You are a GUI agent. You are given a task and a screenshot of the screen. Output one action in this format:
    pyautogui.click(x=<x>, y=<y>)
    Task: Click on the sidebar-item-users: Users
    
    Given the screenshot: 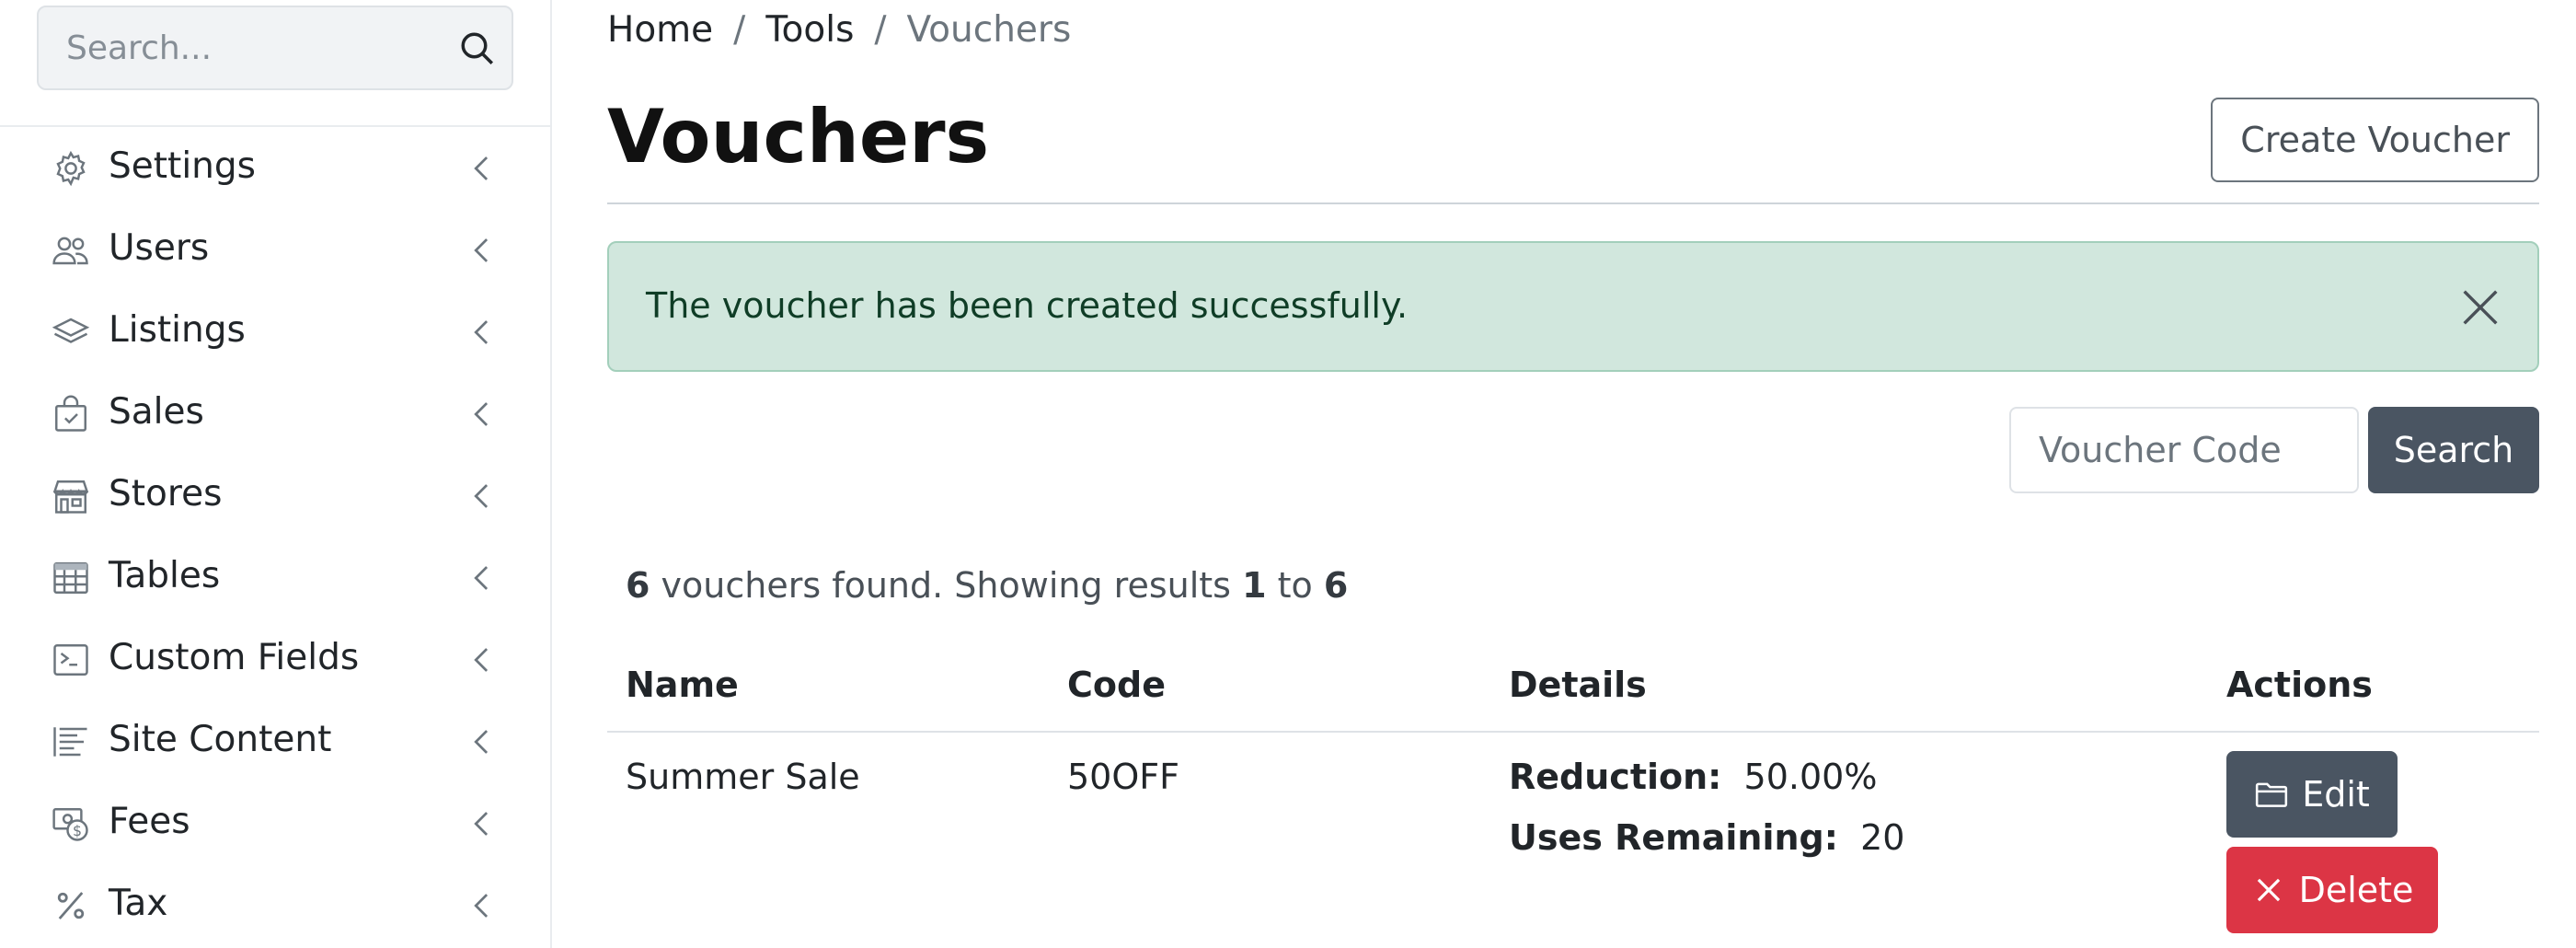 What is the action you would take?
    pyautogui.click(x=275, y=250)
    